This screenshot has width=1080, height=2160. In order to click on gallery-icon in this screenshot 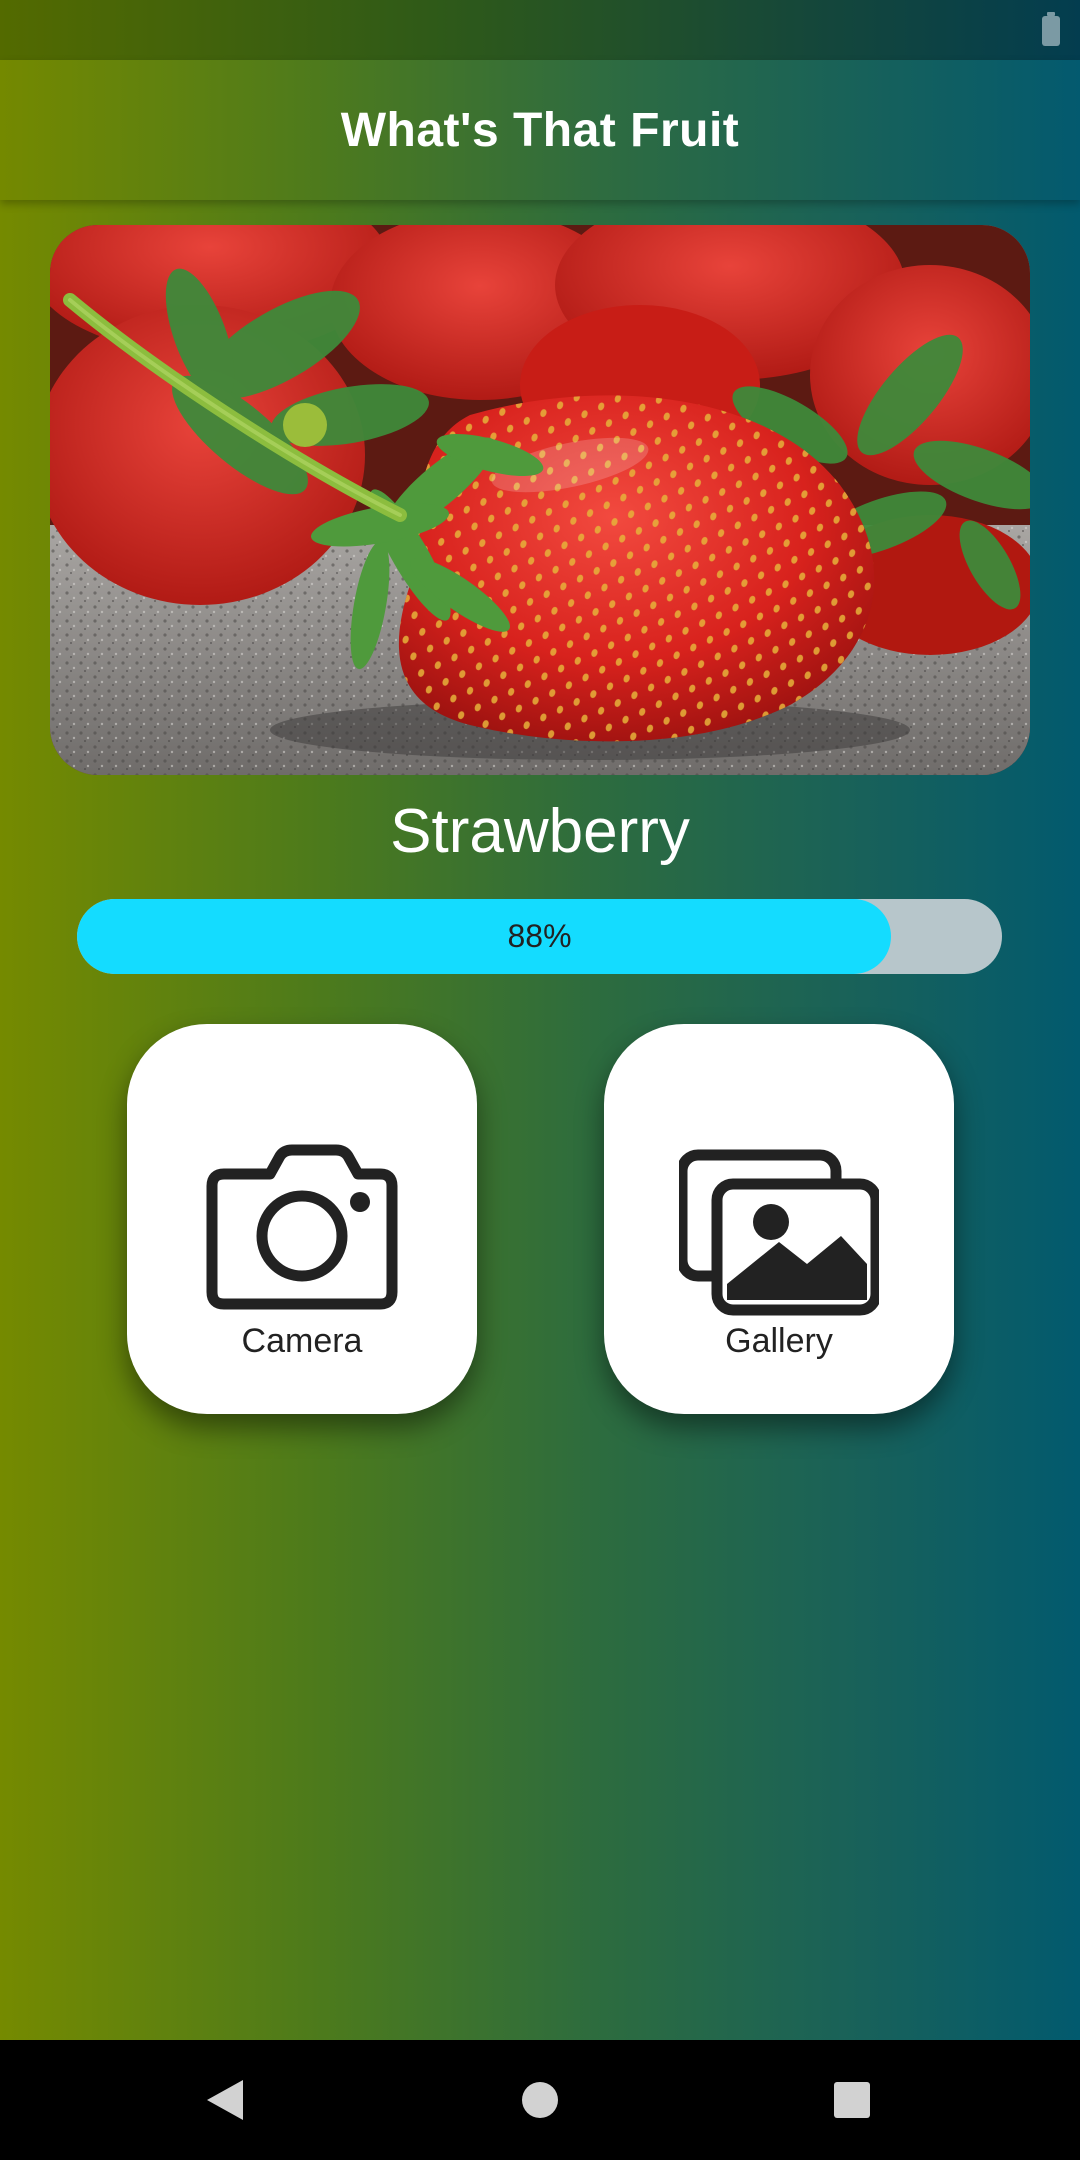, I will do `click(779, 1232)`.